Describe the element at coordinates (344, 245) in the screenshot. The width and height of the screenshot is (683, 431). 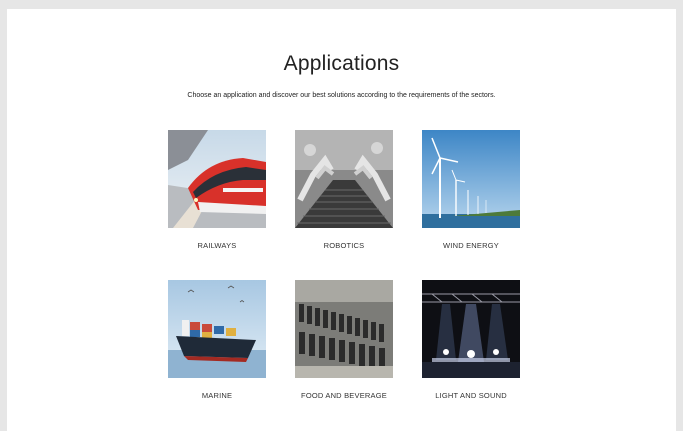
I see `application-label-robotics: ROBOTICS` at that location.